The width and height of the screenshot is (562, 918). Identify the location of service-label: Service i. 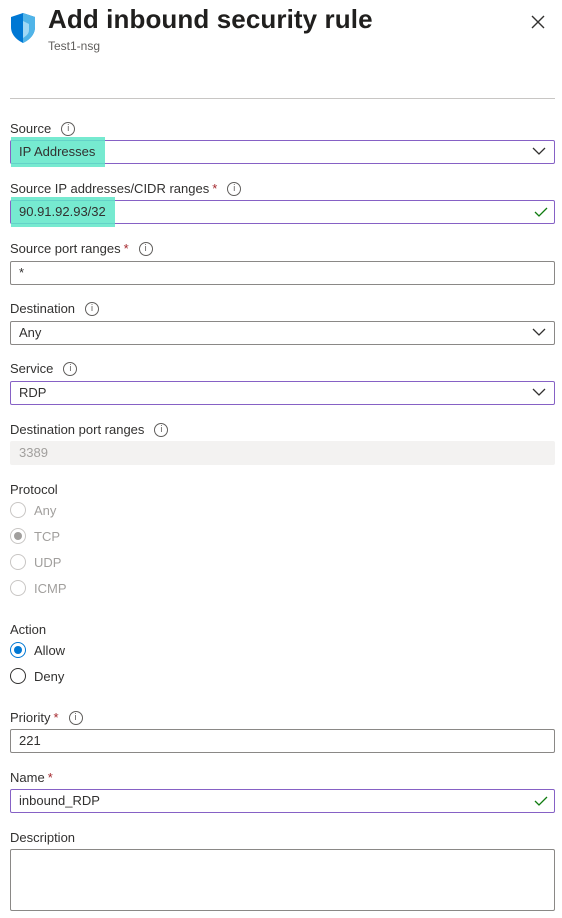
(44, 368).